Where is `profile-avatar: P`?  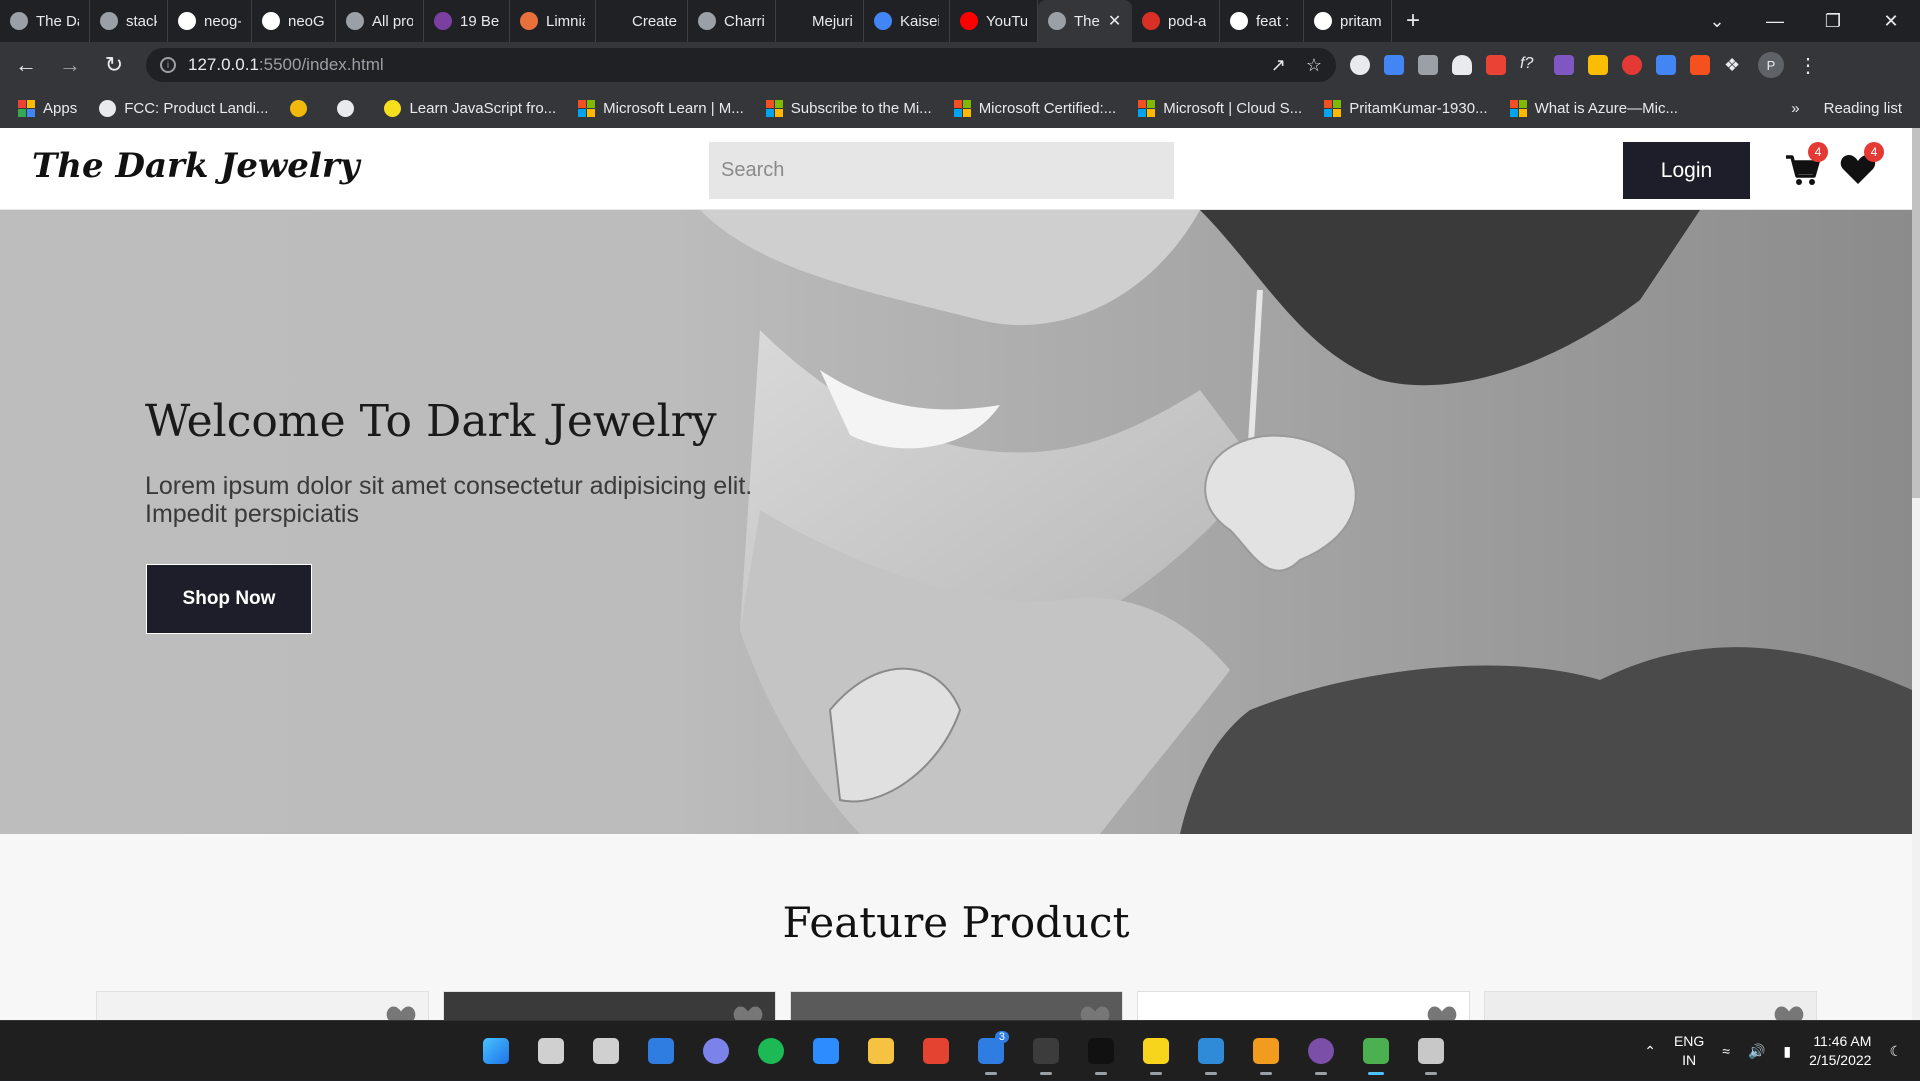
profile-avatar: P is located at coordinates (1771, 65).